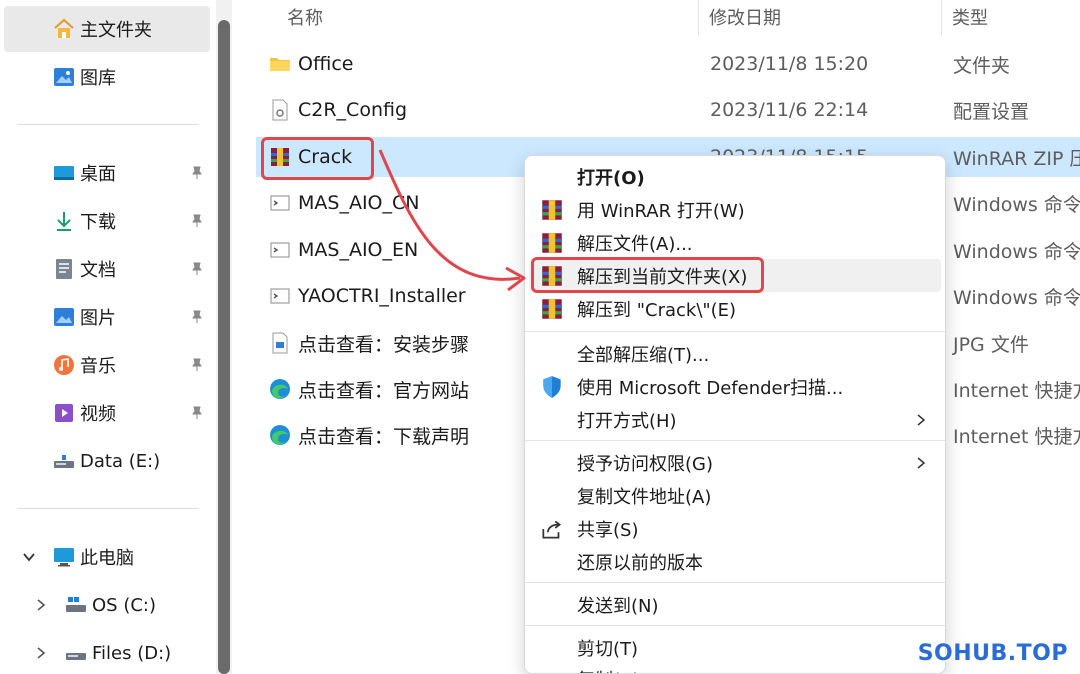 This screenshot has height=674, width=1080. I want to click on sidebar-item-drive-d: Files (D:), so click(107, 652).